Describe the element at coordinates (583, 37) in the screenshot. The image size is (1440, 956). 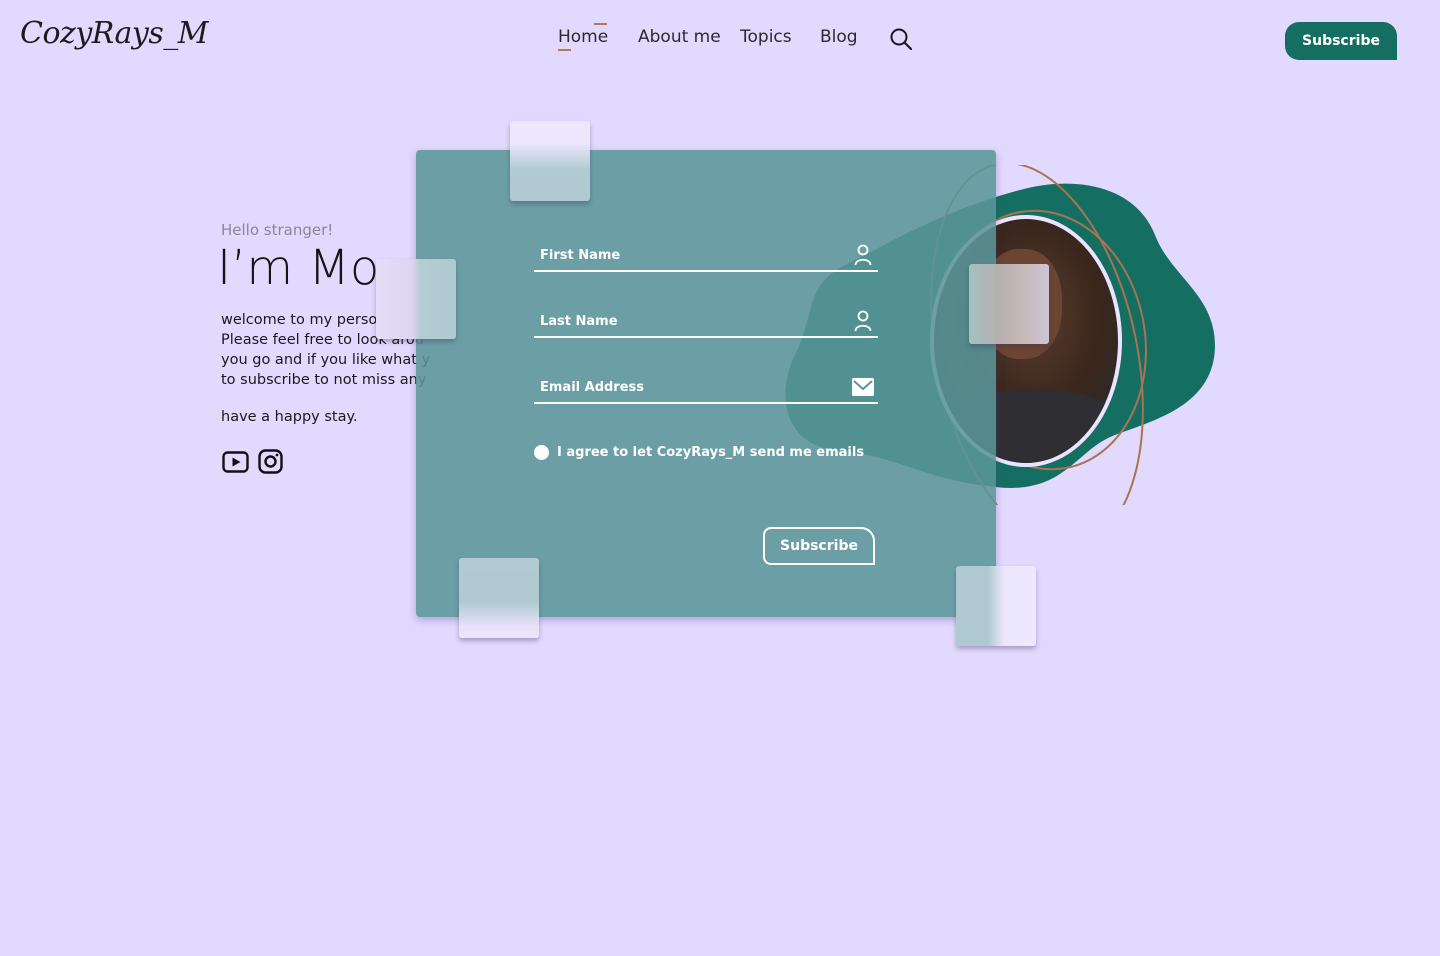
I see `nav-home: Home` at that location.